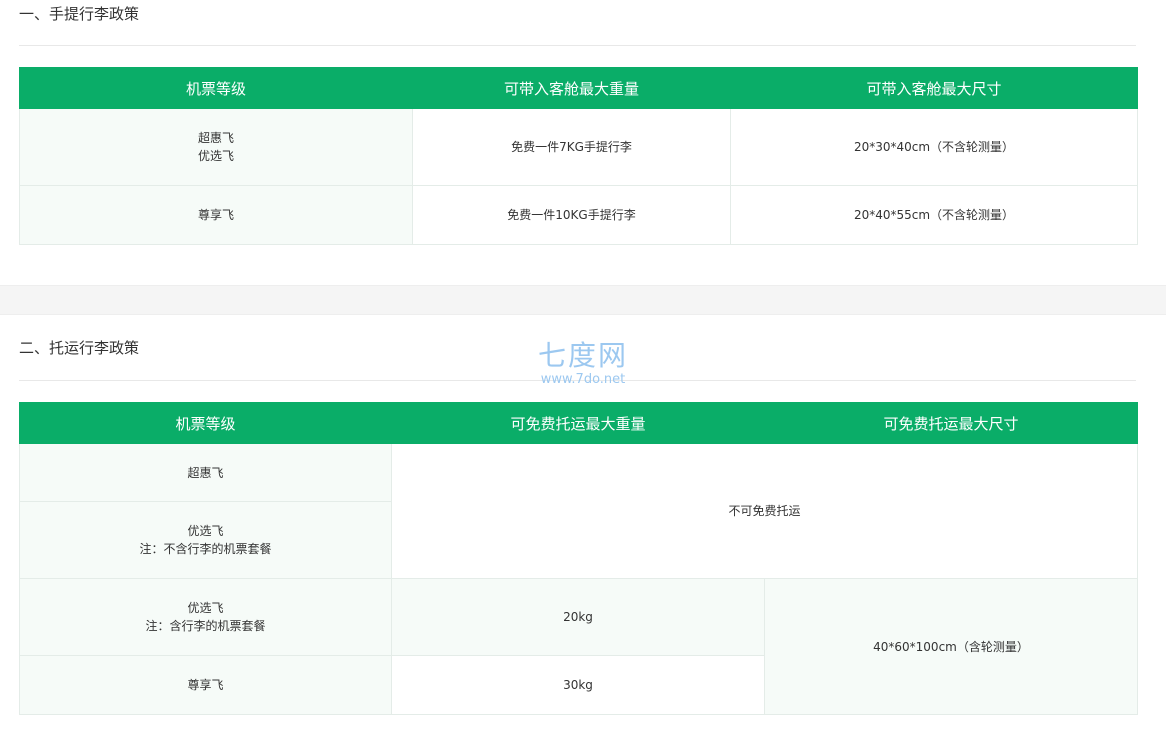 The height and width of the screenshot is (733, 1166). Describe the element at coordinates (205, 549) in the screenshot. I see `ticket-grade-note: 注：不含行李的机票套餐` at that location.